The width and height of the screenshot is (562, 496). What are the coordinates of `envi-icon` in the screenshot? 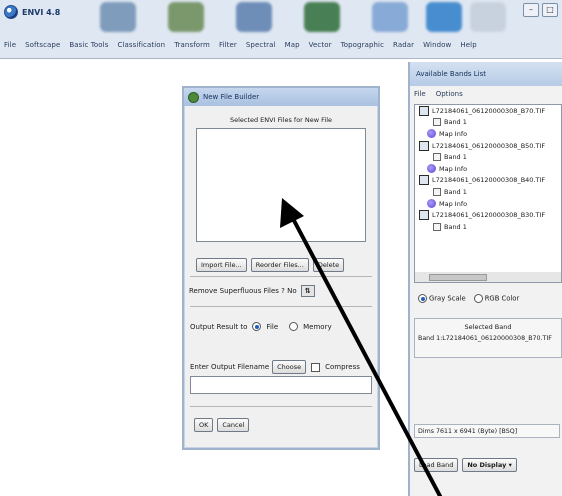 It's located at (193, 97).